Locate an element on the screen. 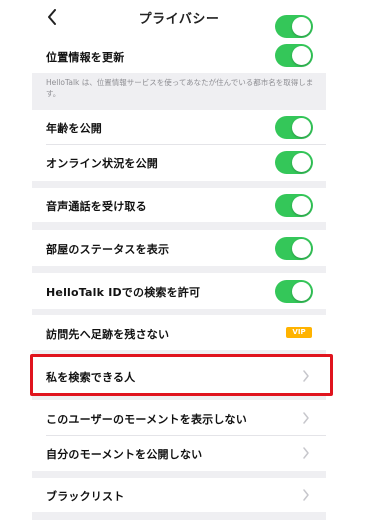 Image resolution: width=370 pixels, height=520 pixels. row-hide-my-moments: 自分のモーメントを公開しない is located at coordinates (179, 453).